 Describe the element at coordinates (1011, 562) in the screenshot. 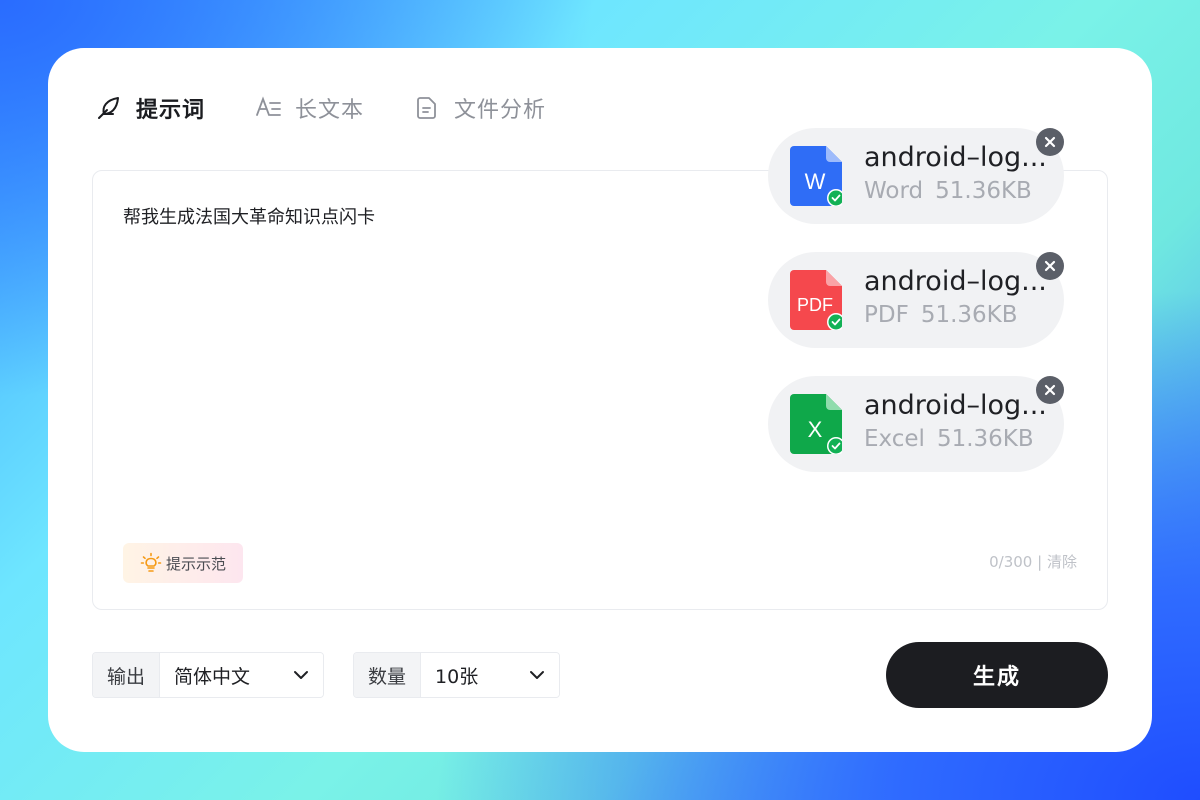

I see `counter-value: 0/300` at that location.